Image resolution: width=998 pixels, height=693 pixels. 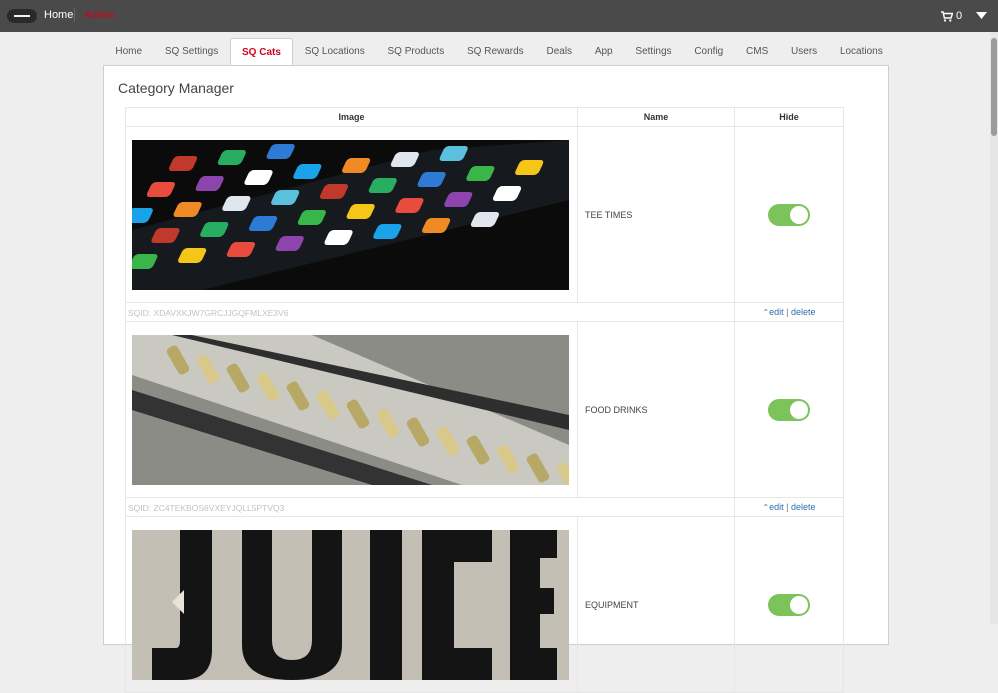 I want to click on tab-sq-settings: SQ Settings, so click(x=191, y=51).